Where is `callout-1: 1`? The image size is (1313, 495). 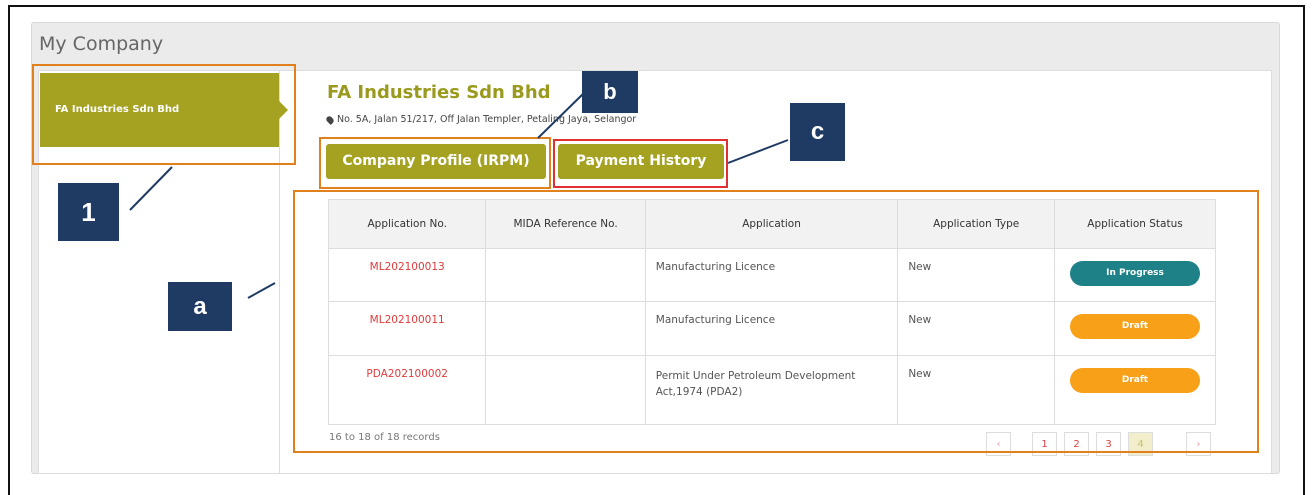
callout-1: 1 is located at coordinates (88, 212).